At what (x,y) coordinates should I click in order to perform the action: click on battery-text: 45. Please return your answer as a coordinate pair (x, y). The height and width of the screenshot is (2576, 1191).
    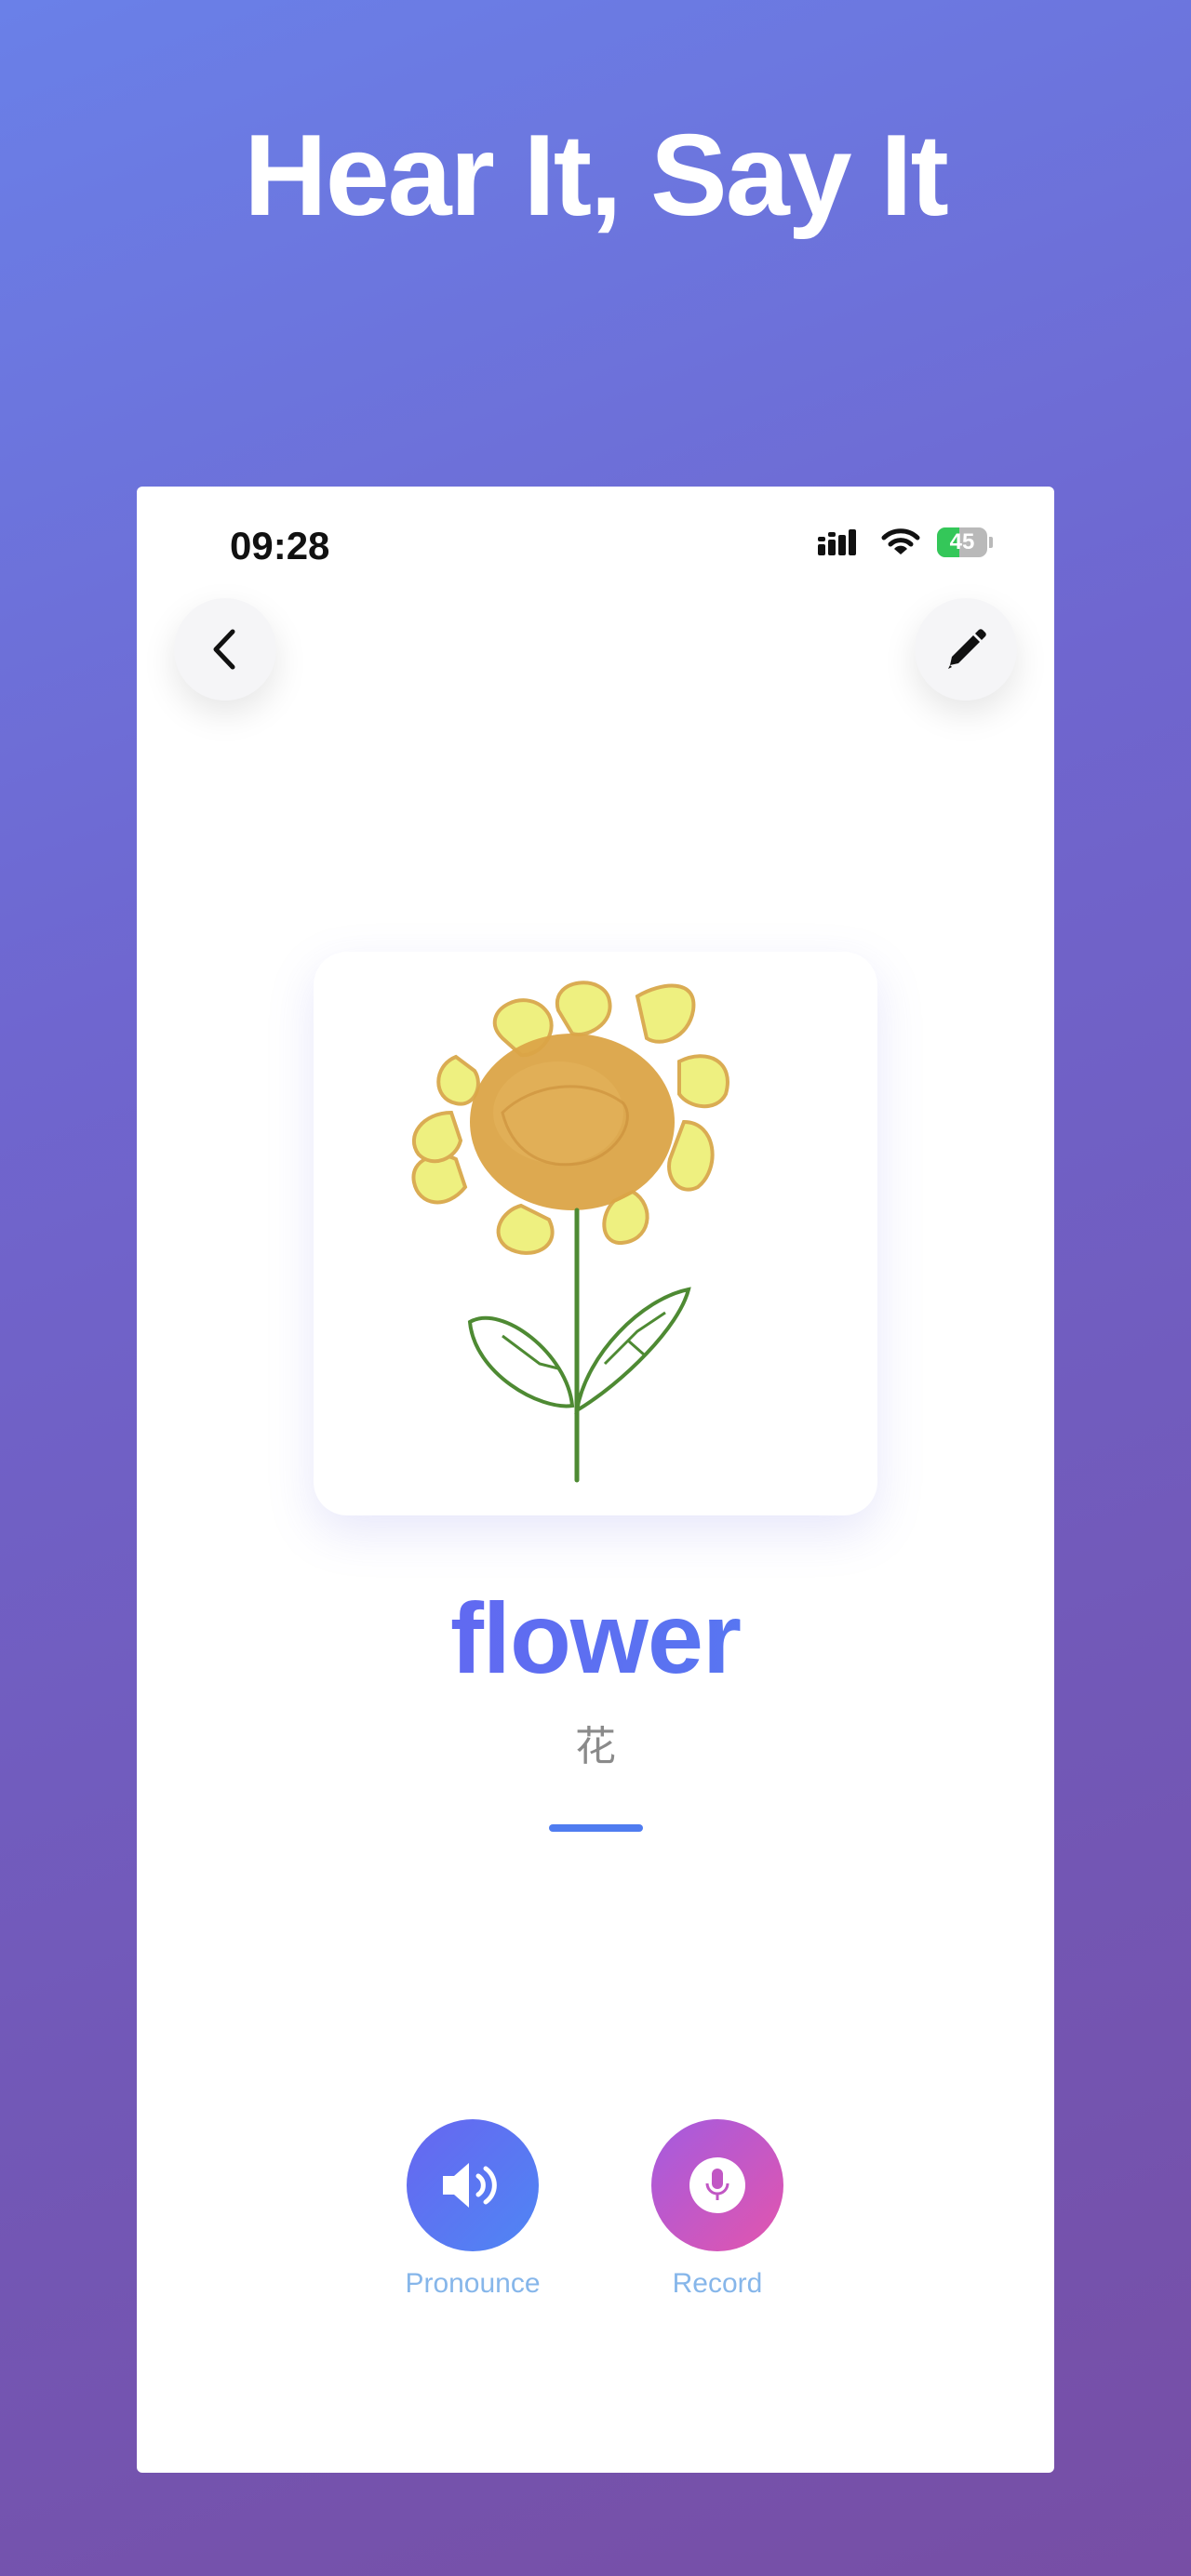
    Looking at the image, I should click on (962, 541).